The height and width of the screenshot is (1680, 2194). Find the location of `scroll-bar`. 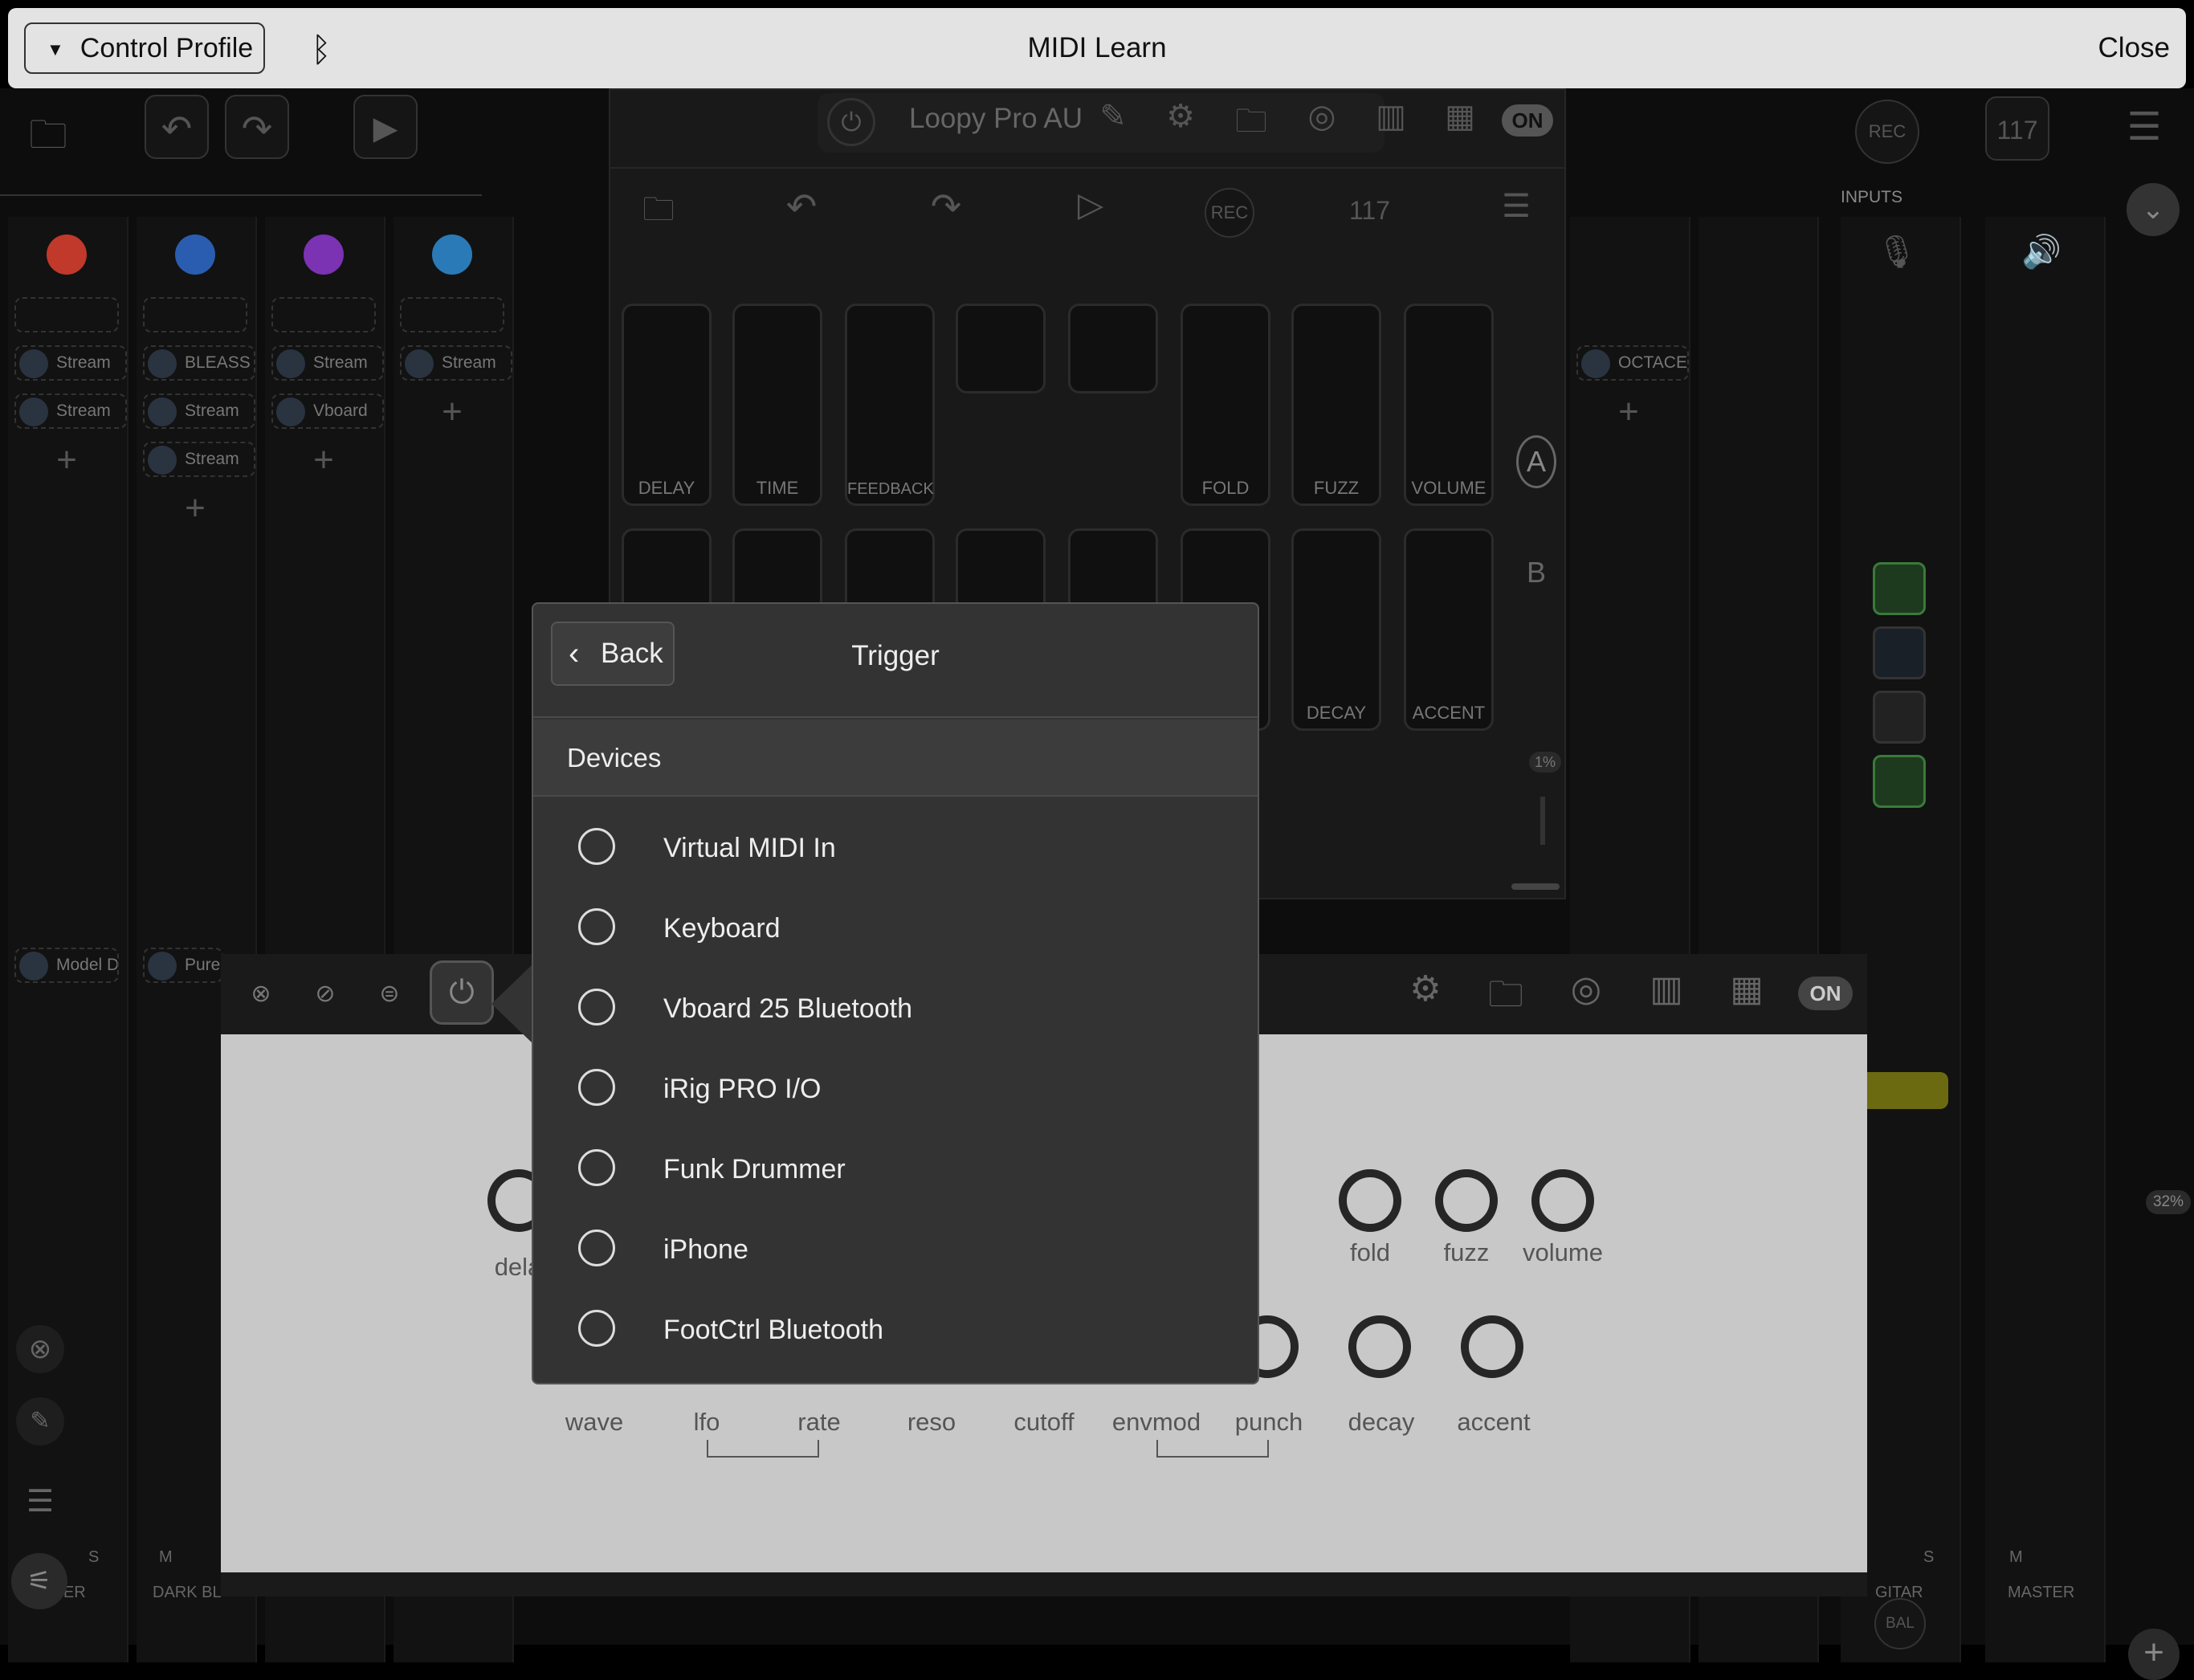

scroll-bar is located at coordinates (1542, 821).